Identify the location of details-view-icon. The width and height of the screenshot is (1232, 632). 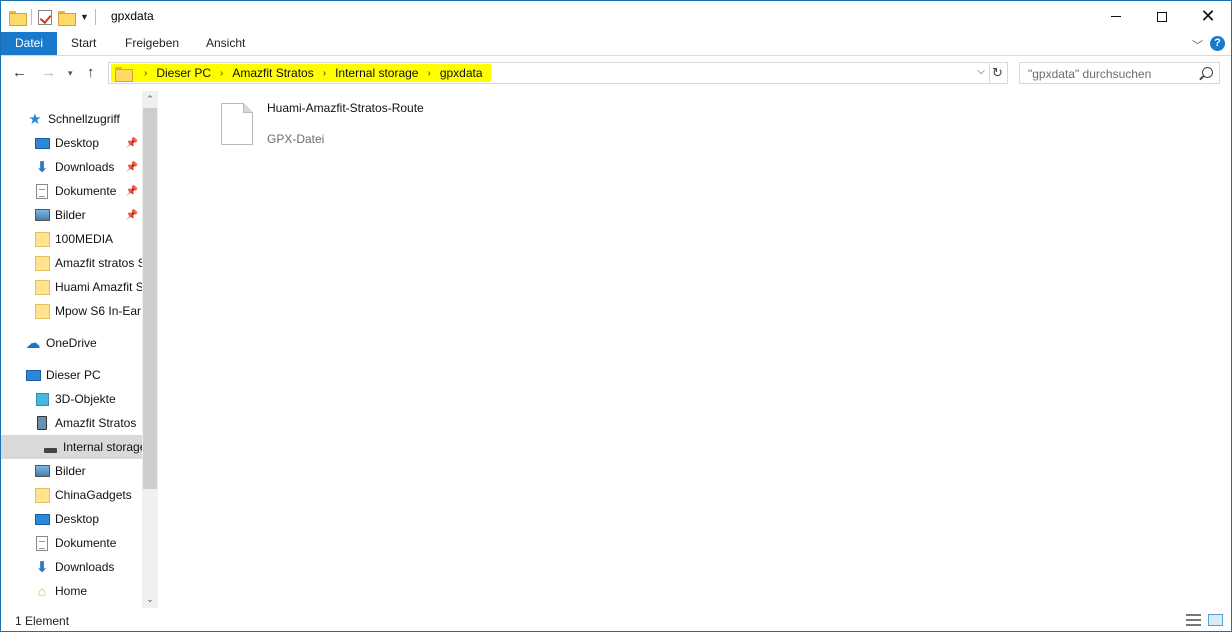
(1193, 620).